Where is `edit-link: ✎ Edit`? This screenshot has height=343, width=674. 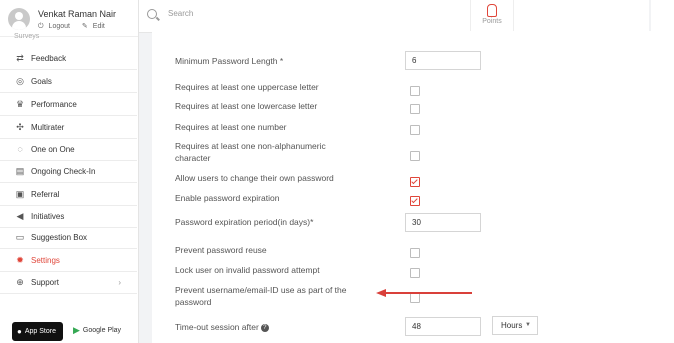 edit-link: ✎ Edit is located at coordinates (96, 26).